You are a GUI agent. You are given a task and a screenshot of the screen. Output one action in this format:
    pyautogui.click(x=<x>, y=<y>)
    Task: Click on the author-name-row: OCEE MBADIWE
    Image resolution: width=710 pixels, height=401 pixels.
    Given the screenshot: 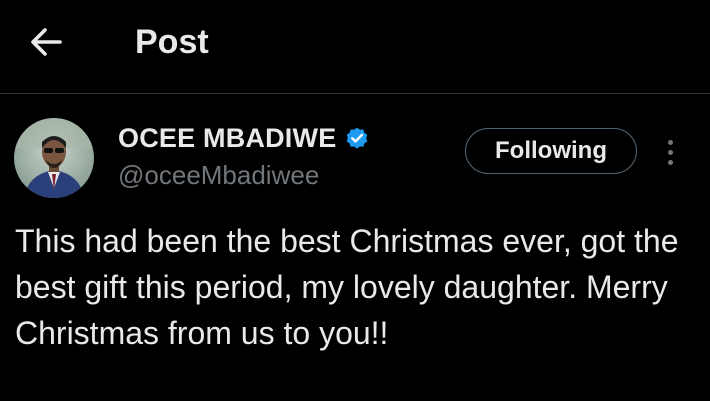 What is the action you would take?
    pyautogui.click(x=244, y=138)
    